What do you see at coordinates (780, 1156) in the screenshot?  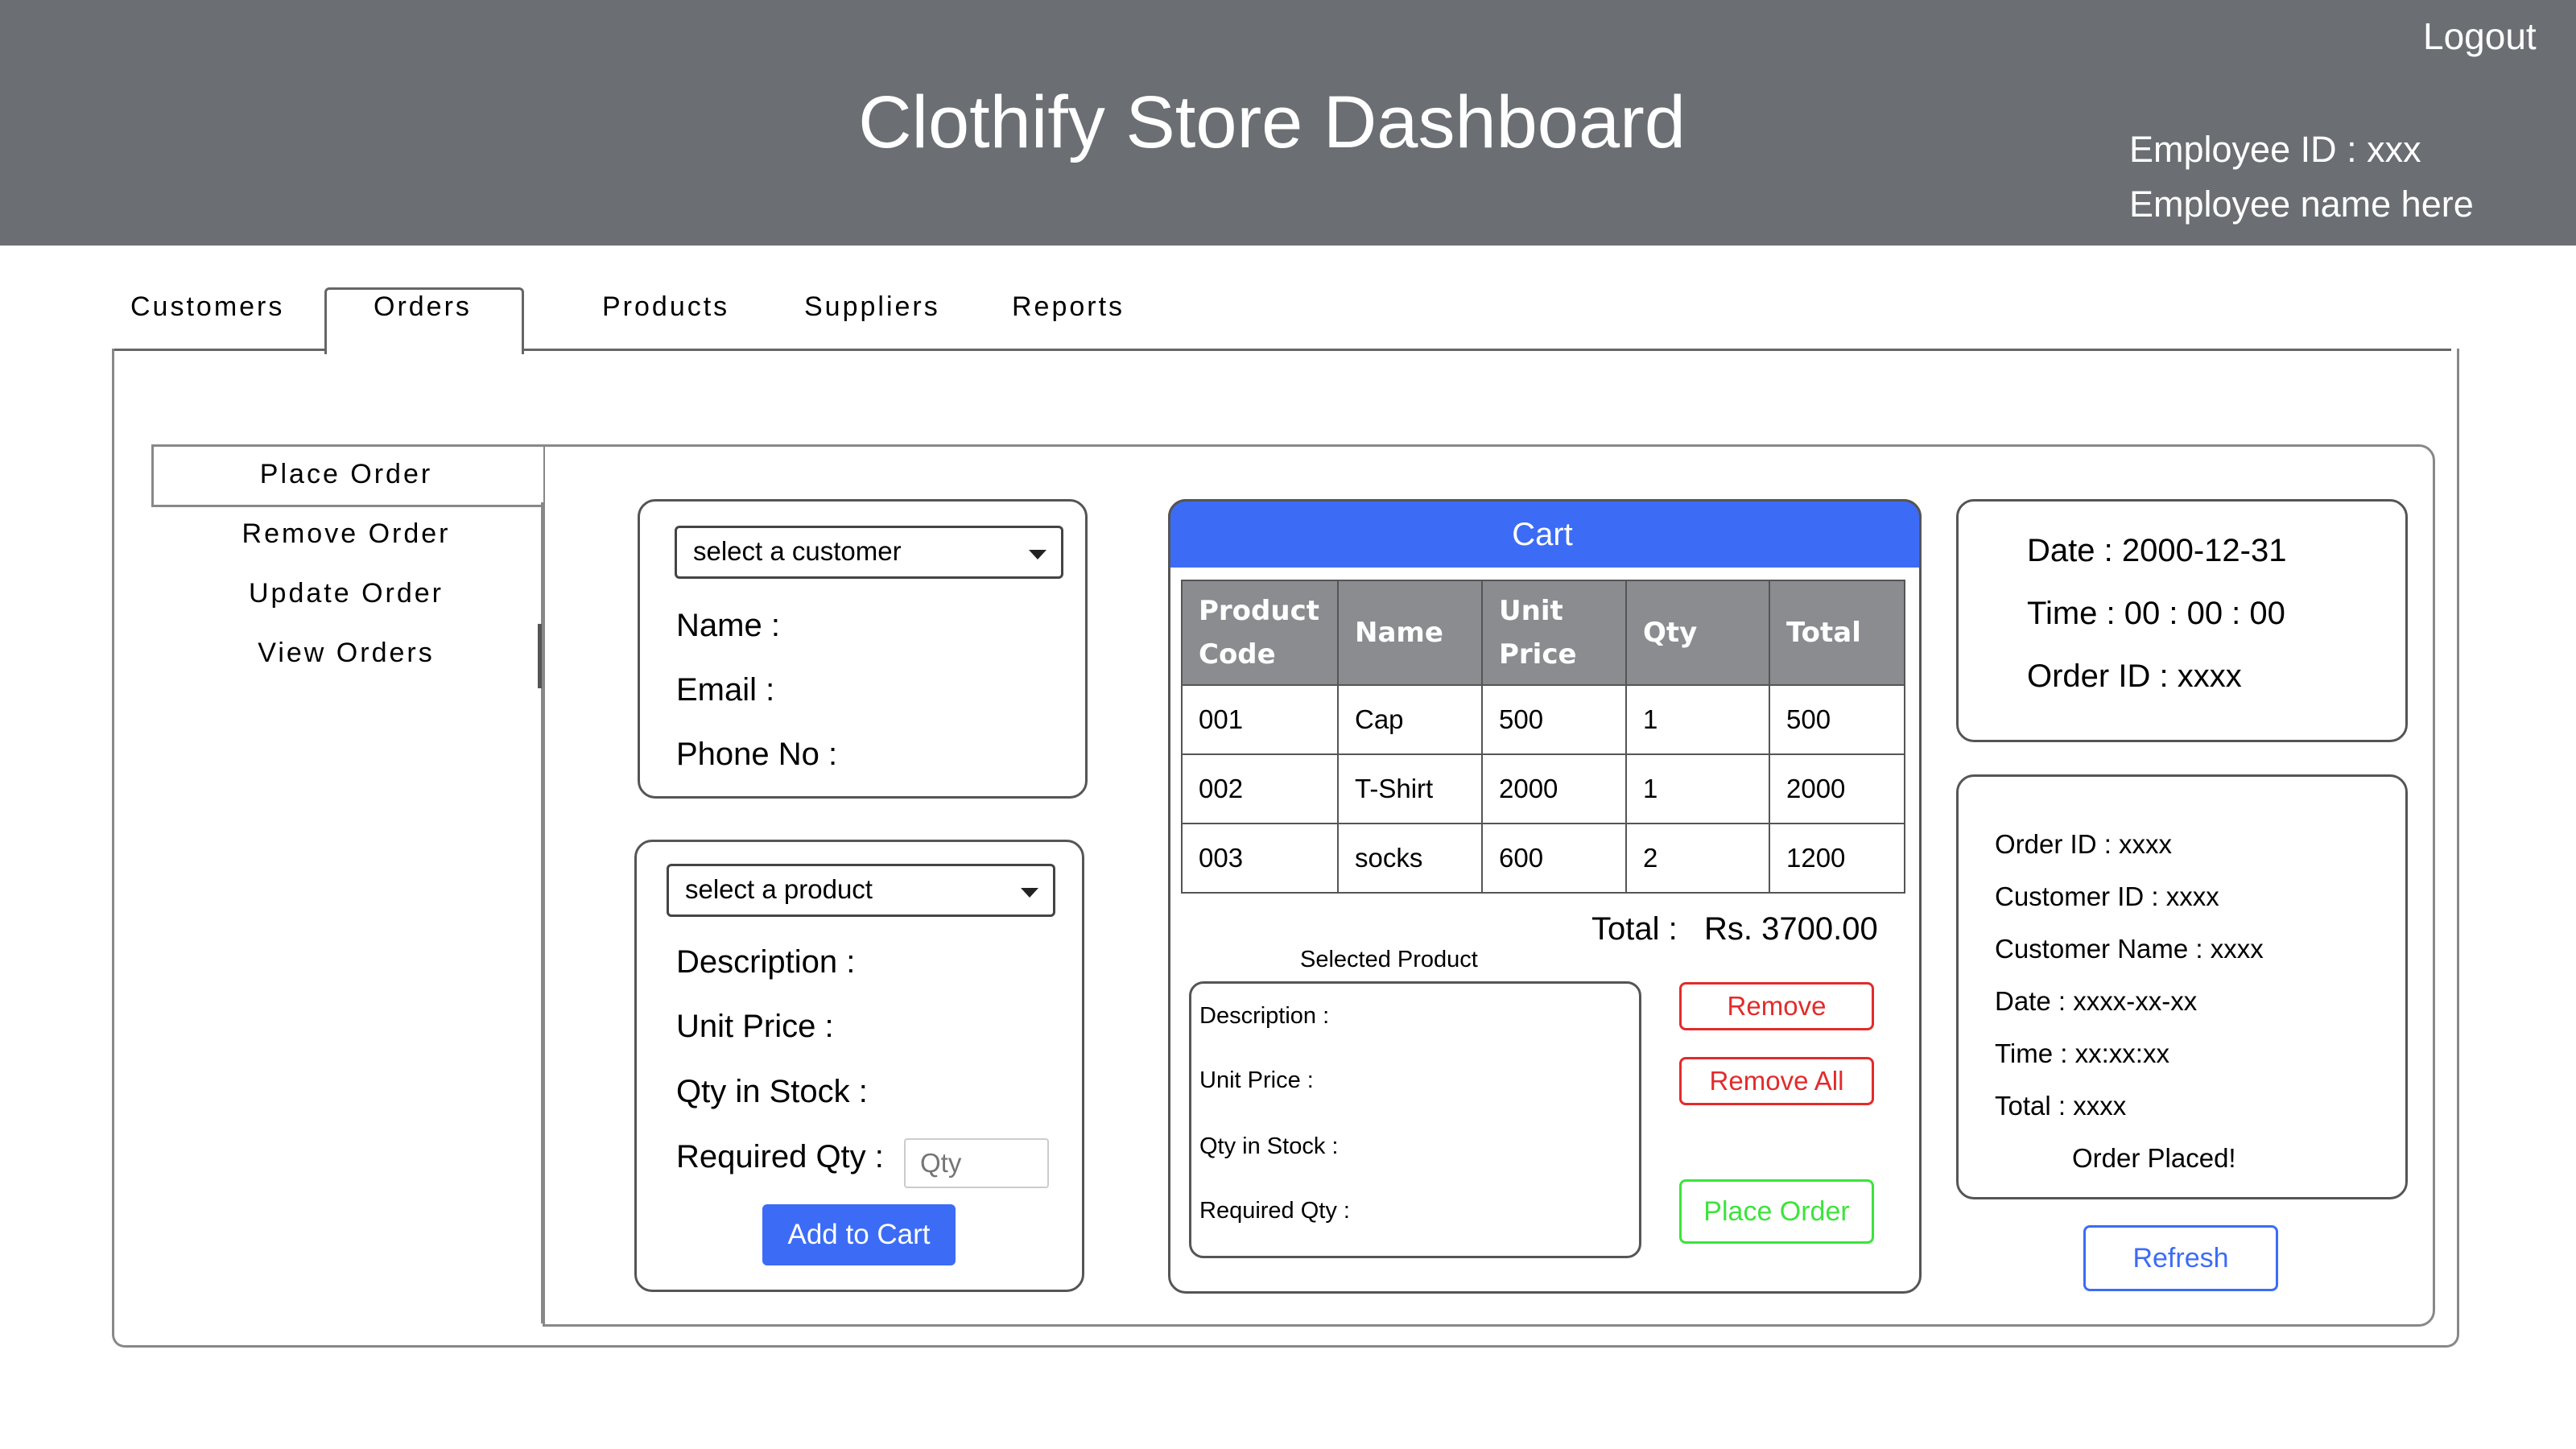 I see `required-qty-label: Required Qty :` at bounding box center [780, 1156].